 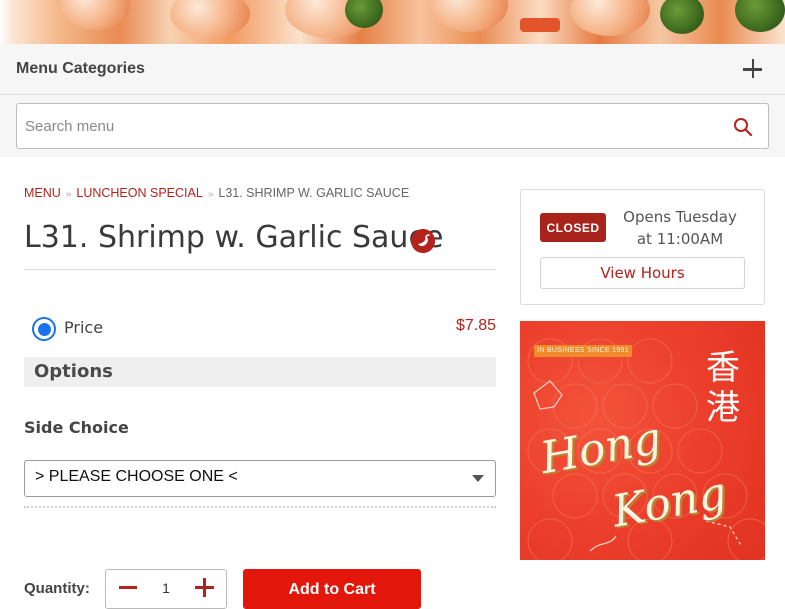 What do you see at coordinates (423, 241) in the screenshot?
I see `spicy-pepper-icon` at bounding box center [423, 241].